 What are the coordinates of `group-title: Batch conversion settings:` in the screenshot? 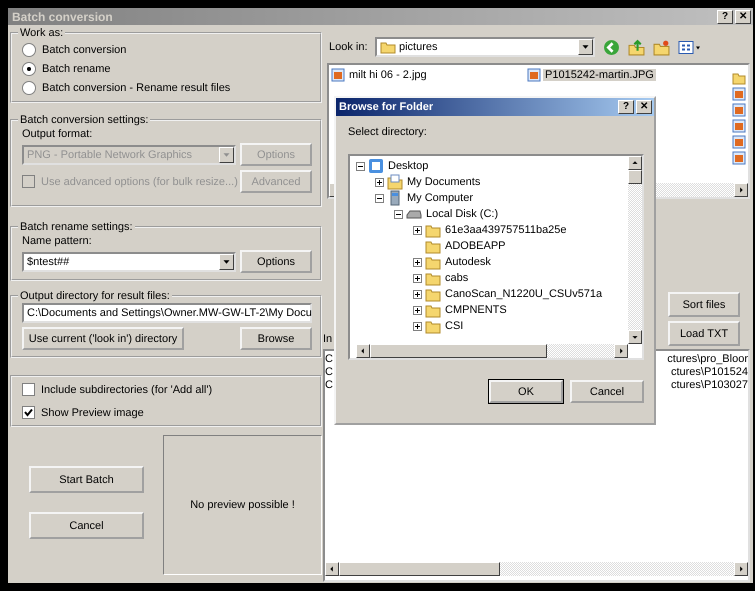 It's located at (84, 120).